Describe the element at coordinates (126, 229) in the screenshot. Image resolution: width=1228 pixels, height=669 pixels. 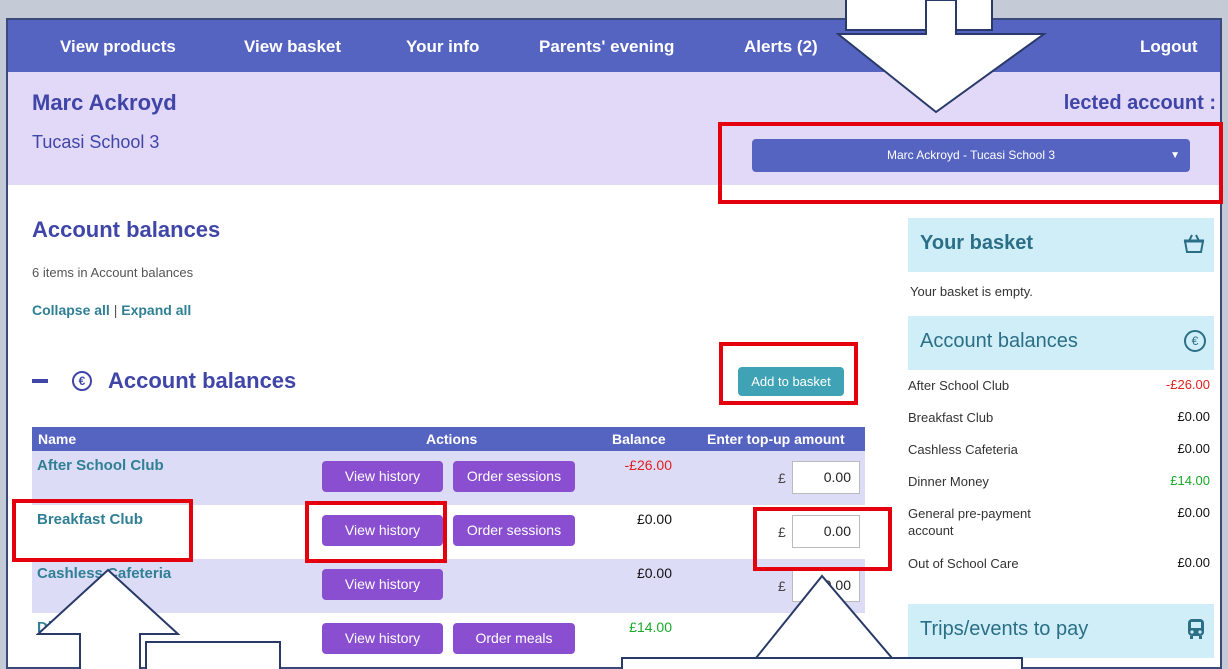
I see `page-title: Account balances` at that location.